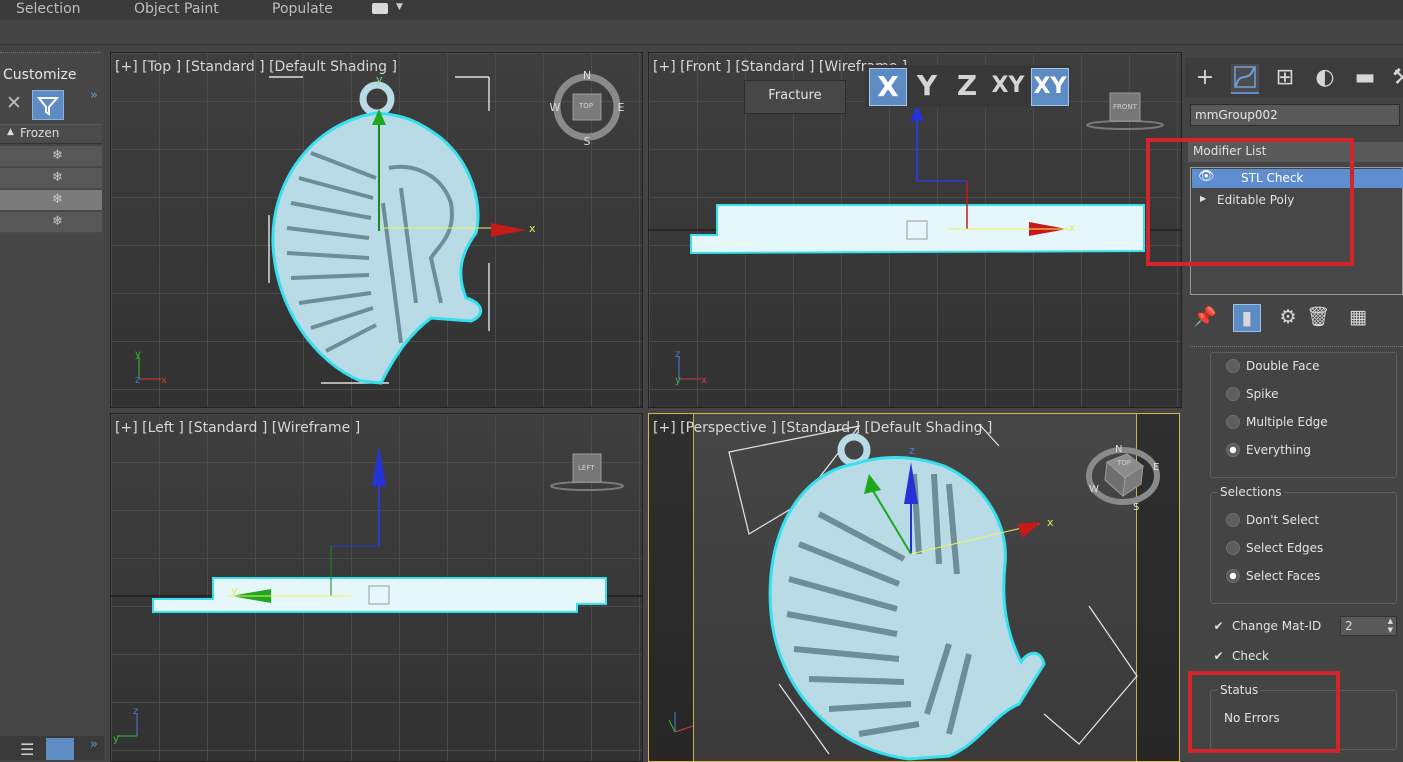 The width and height of the screenshot is (1403, 762). I want to click on mat-id-value: 2, so click(1349, 626).